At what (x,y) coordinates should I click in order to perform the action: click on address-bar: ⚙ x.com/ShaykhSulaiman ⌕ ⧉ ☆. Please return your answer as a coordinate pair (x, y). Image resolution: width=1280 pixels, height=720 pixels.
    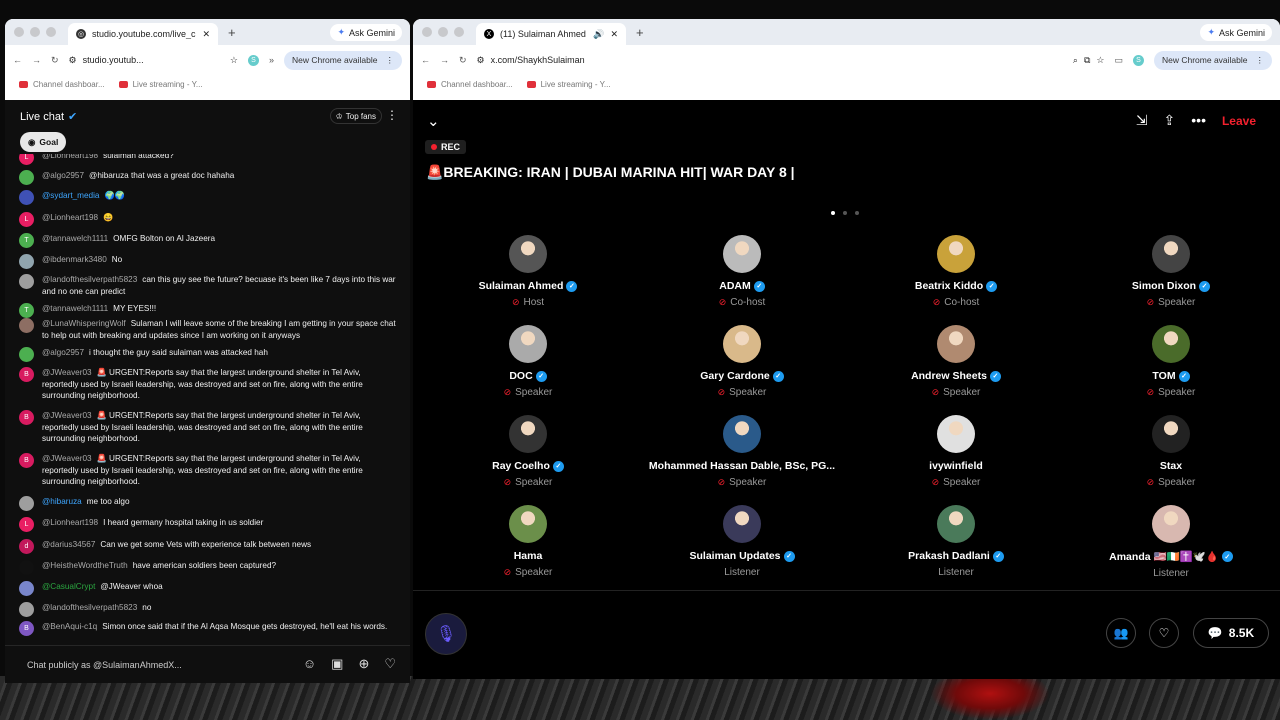
    Looking at the image, I should click on (791, 60).